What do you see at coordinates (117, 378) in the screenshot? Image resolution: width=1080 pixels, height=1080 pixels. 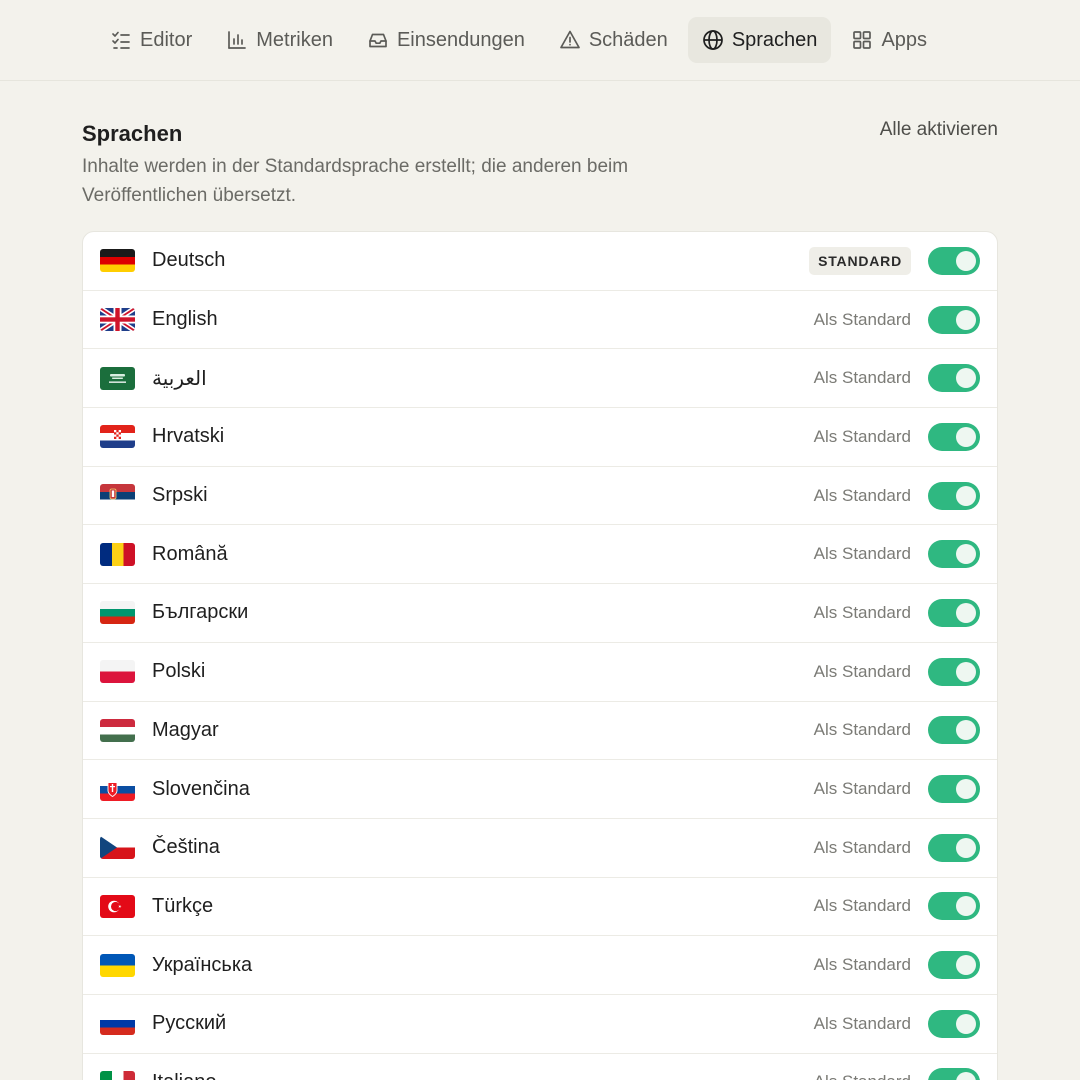 I see `sa-flag-icon` at bounding box center [117, 378].